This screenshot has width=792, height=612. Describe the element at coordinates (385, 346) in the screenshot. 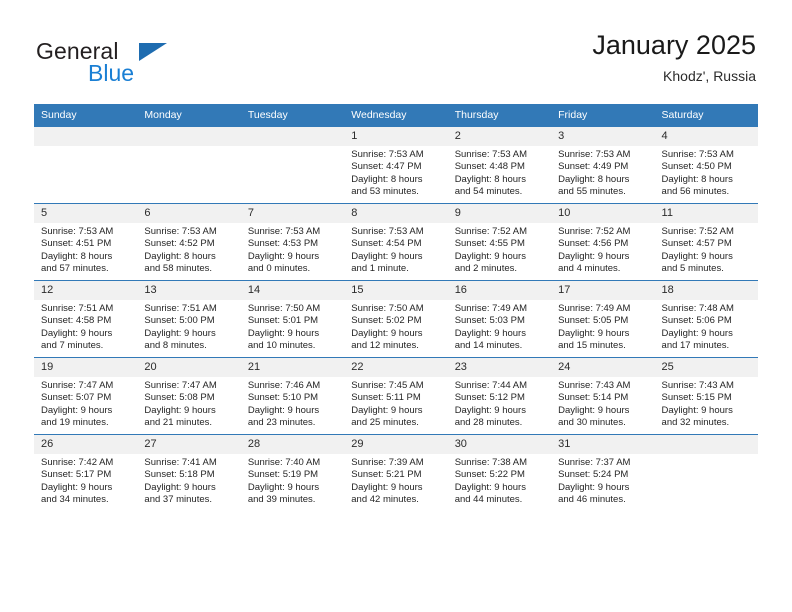

I see `day-detail-line: and 12 minutes.` at that location.